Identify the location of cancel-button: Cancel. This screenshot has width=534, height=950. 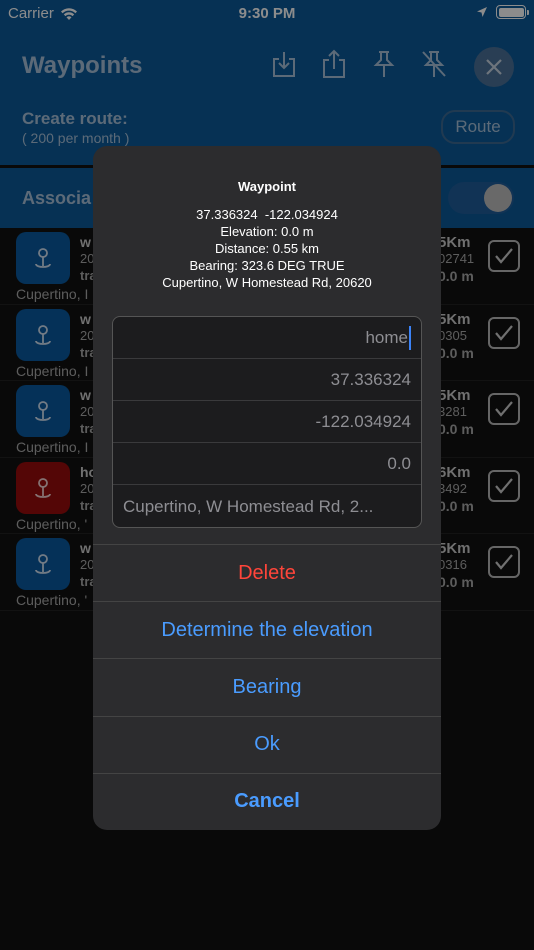
(267, 801).